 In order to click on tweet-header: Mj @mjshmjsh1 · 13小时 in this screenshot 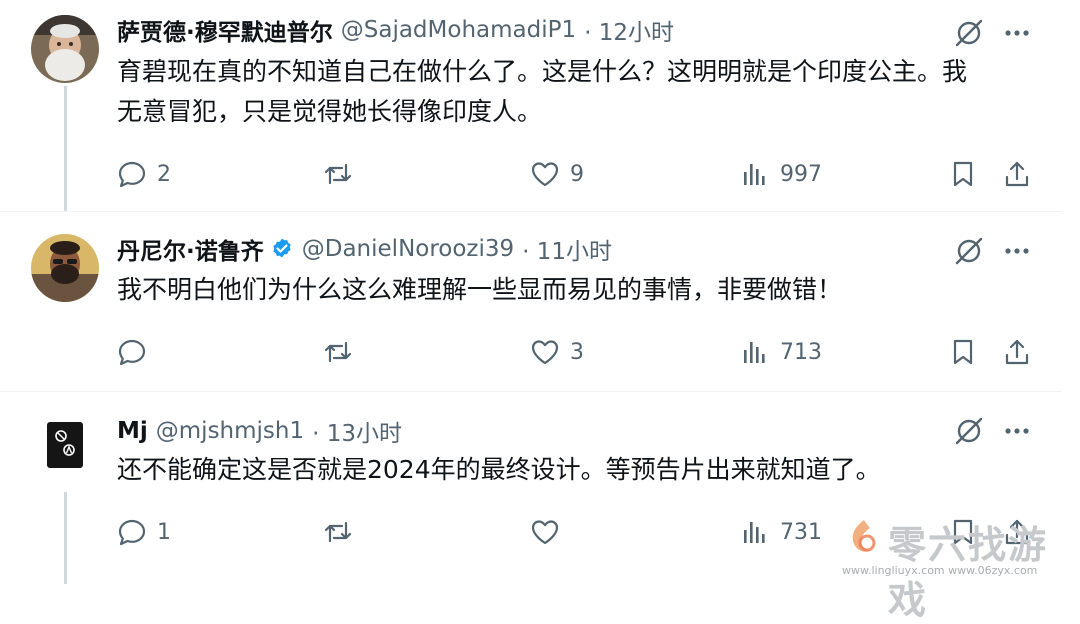, I will do `click(259, 431)`.